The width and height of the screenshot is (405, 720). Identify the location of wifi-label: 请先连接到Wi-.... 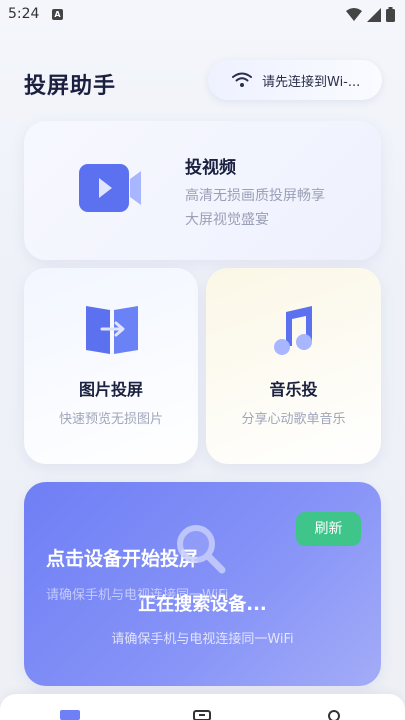
(311, 82).